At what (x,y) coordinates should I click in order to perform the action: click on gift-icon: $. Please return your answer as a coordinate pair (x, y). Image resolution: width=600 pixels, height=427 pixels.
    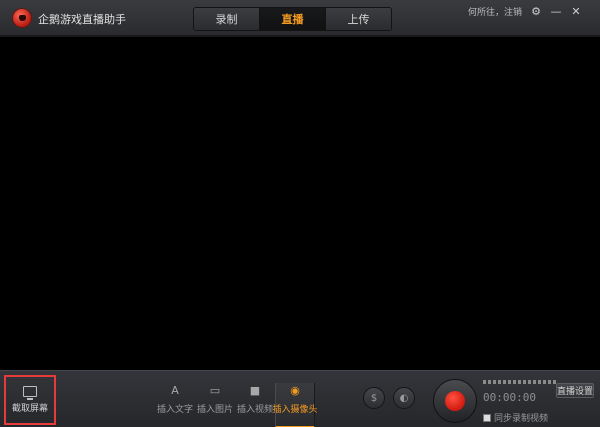
    Looking at the image, I should click on (374, 398).